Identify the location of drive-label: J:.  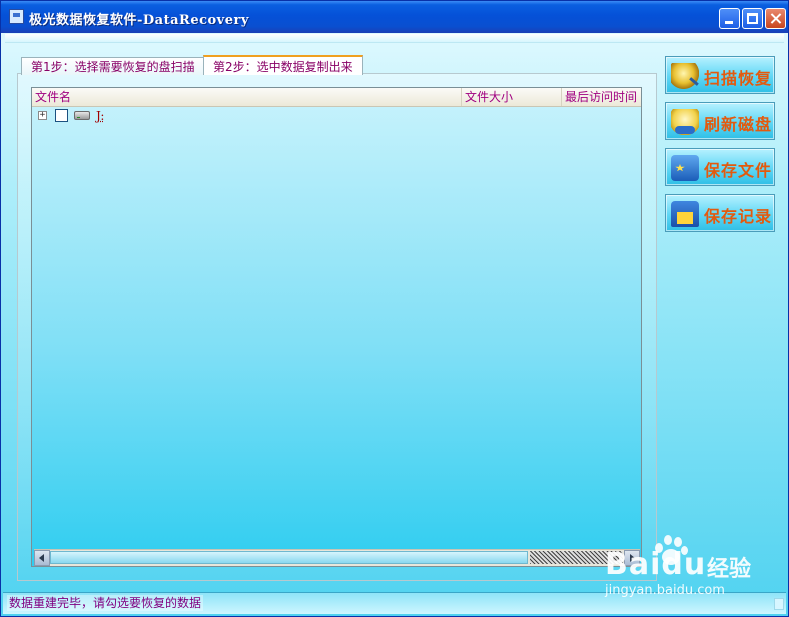
(100, 116).